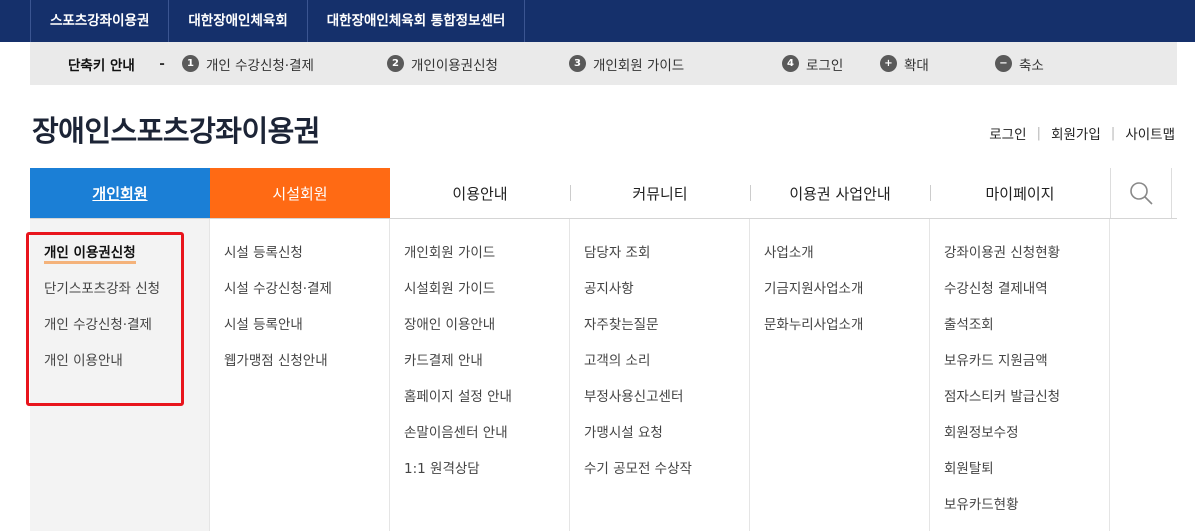  Describe the element at coordinates (1031, 65) in the screenshot. I see `shortcut-text: 축소` at that location.